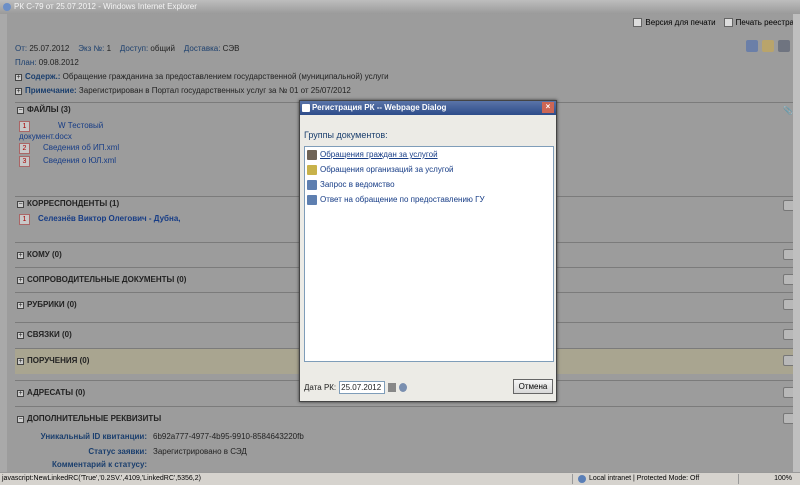  What do you see at coordinates (429, 154) in the screenshot?
I see `list-item: Обращения граждан за услугой` at bounding box center [429, 154].